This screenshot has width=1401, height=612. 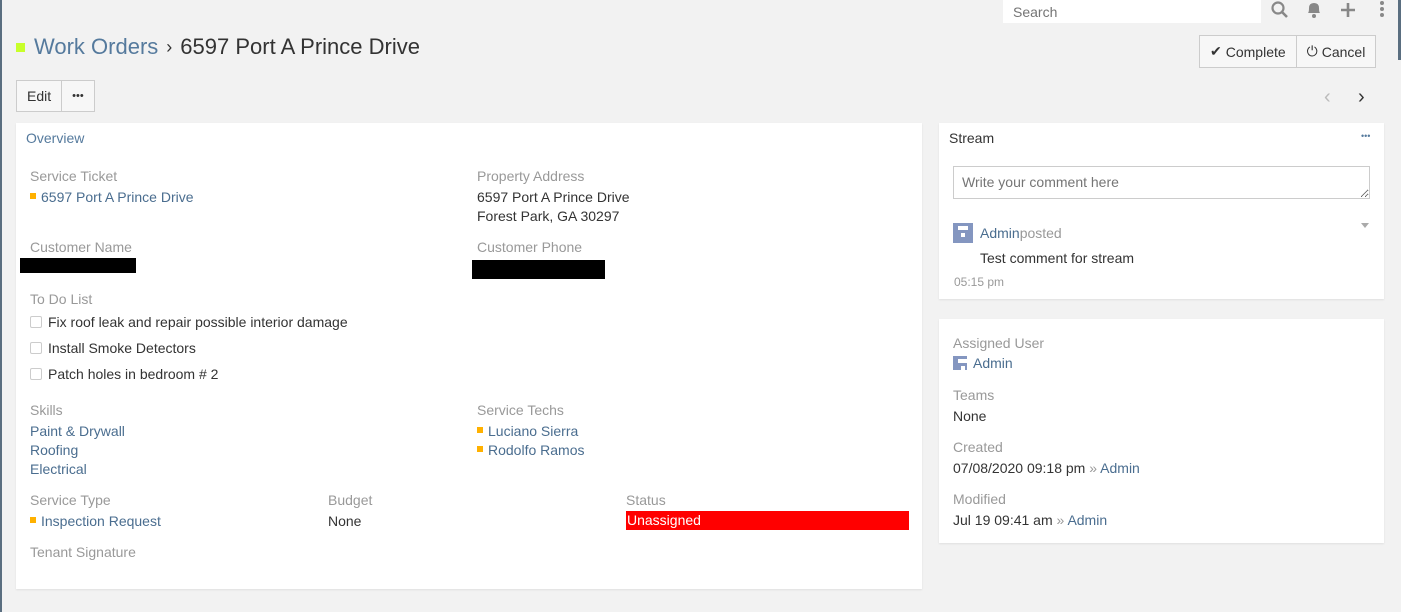 What do you see at coordinates (531, 450) in the screenshot?
I see `tech-link: Rodolfo Ramos` at bounding box center [531, 450].